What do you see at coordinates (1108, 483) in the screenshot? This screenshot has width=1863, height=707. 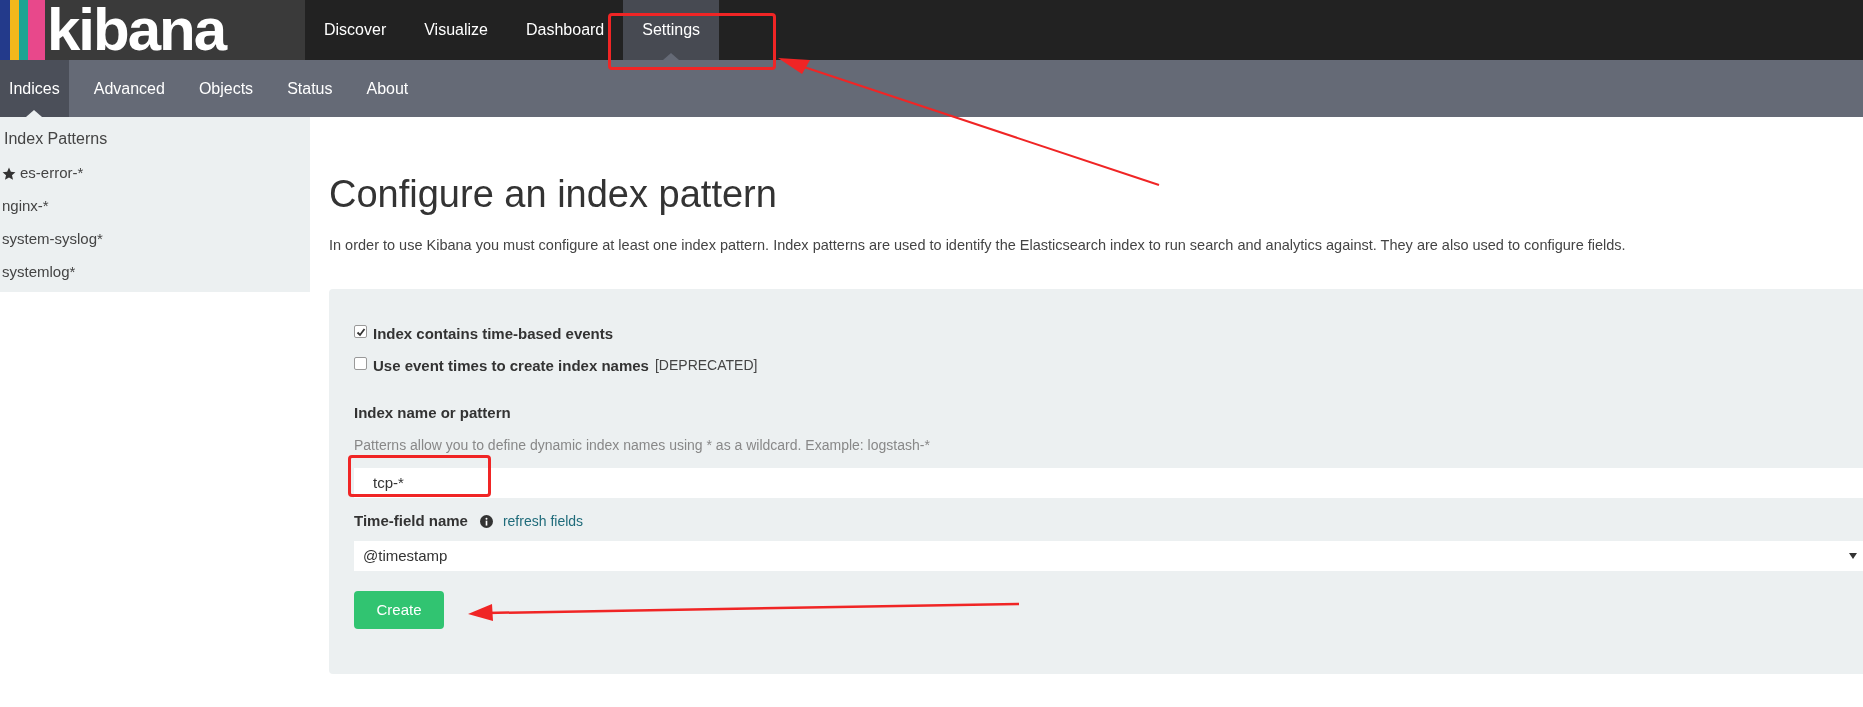 I see `index-pattern-input: tcp-*` at bounding box center [1108, 483].